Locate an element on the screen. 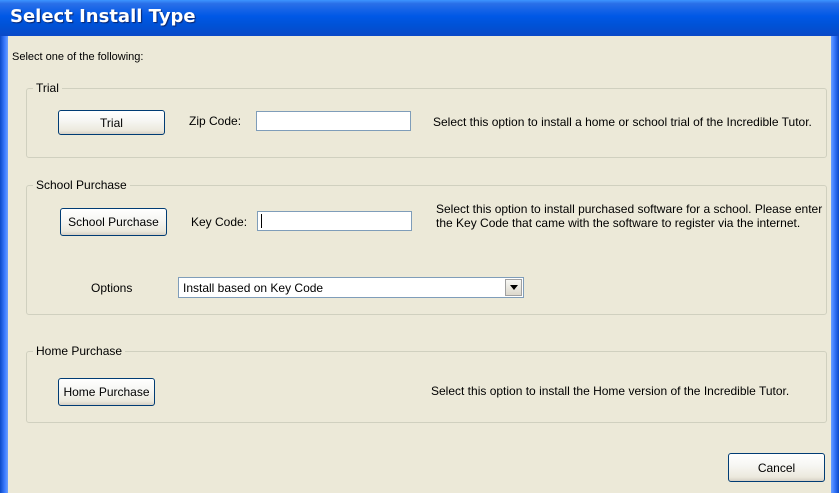 The height and width of the screenshot is (493, 839). options-dropdown: Install based on Key Code is located at coordinates (351, 287).